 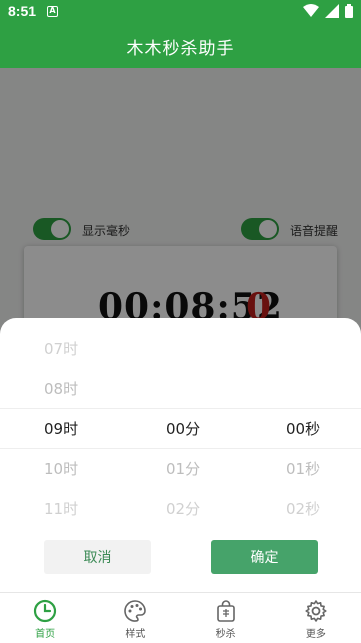 What do you see at coordinates (225, 610) in the screenshot?
I see `bag-icon` at bounding box center [225, 610].